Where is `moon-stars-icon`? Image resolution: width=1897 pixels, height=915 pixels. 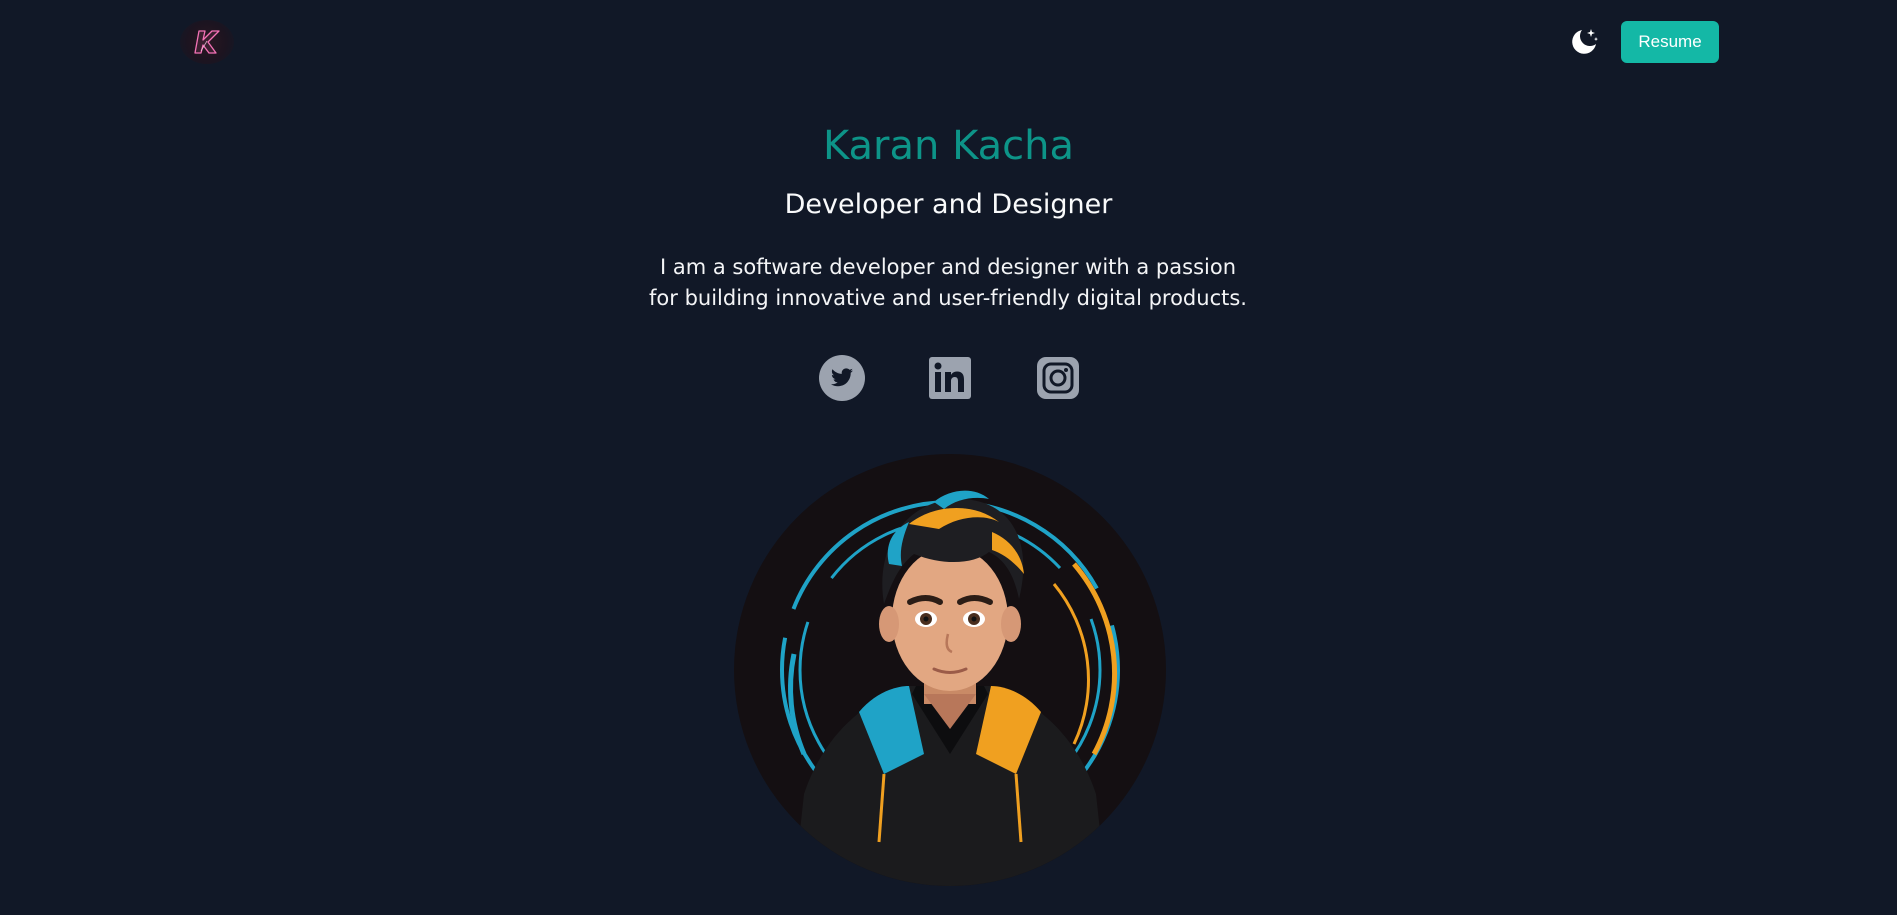 moon-stars-icon is located at coordinates (1585, 41).